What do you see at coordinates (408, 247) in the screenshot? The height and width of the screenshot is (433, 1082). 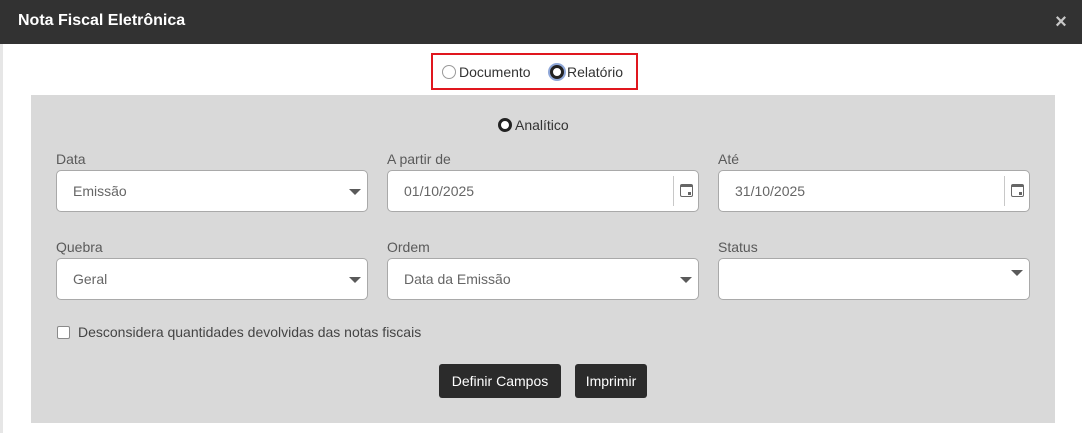 I see `ordem-label: Ordem` at bounding box center [408, 247].